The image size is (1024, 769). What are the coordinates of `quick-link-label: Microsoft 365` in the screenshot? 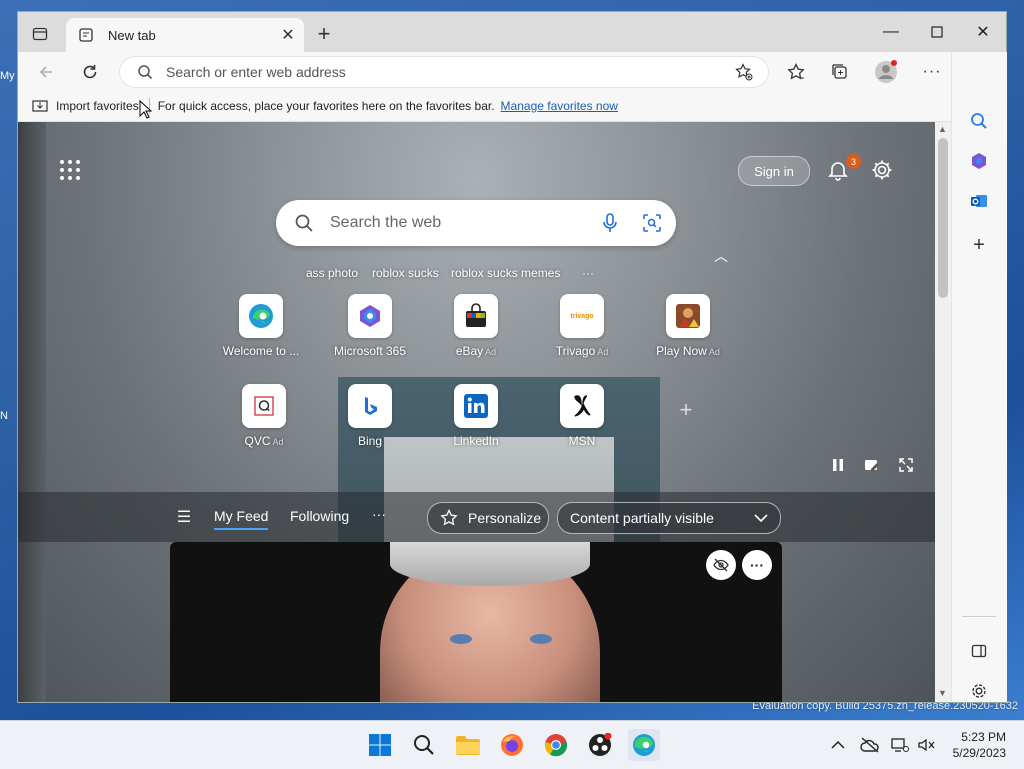 It's located at (370, 351).